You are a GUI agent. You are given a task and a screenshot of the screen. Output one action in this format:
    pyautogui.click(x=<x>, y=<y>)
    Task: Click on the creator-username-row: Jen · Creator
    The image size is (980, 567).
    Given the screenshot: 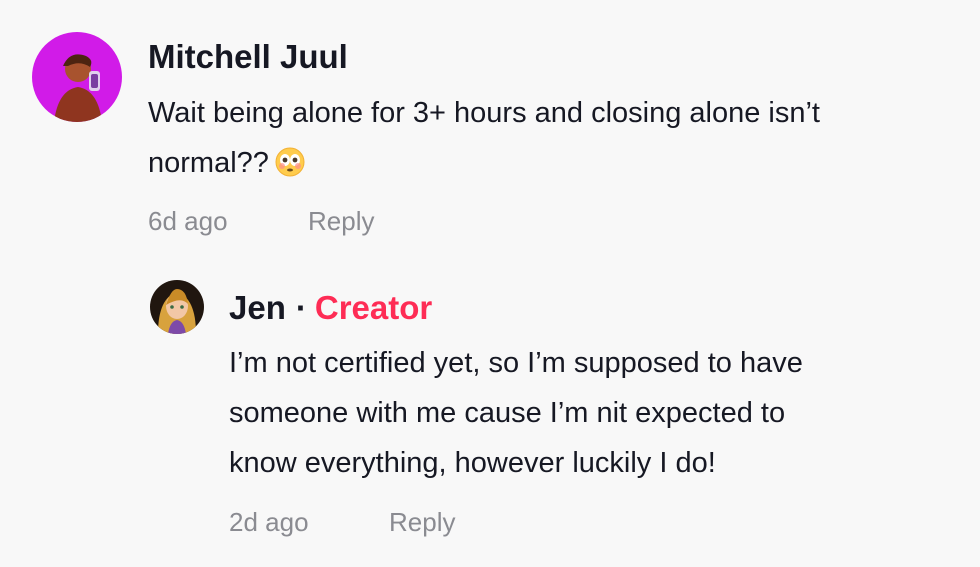 What is the action you would take?
    pyautogui.click(x=330, y=307)
    